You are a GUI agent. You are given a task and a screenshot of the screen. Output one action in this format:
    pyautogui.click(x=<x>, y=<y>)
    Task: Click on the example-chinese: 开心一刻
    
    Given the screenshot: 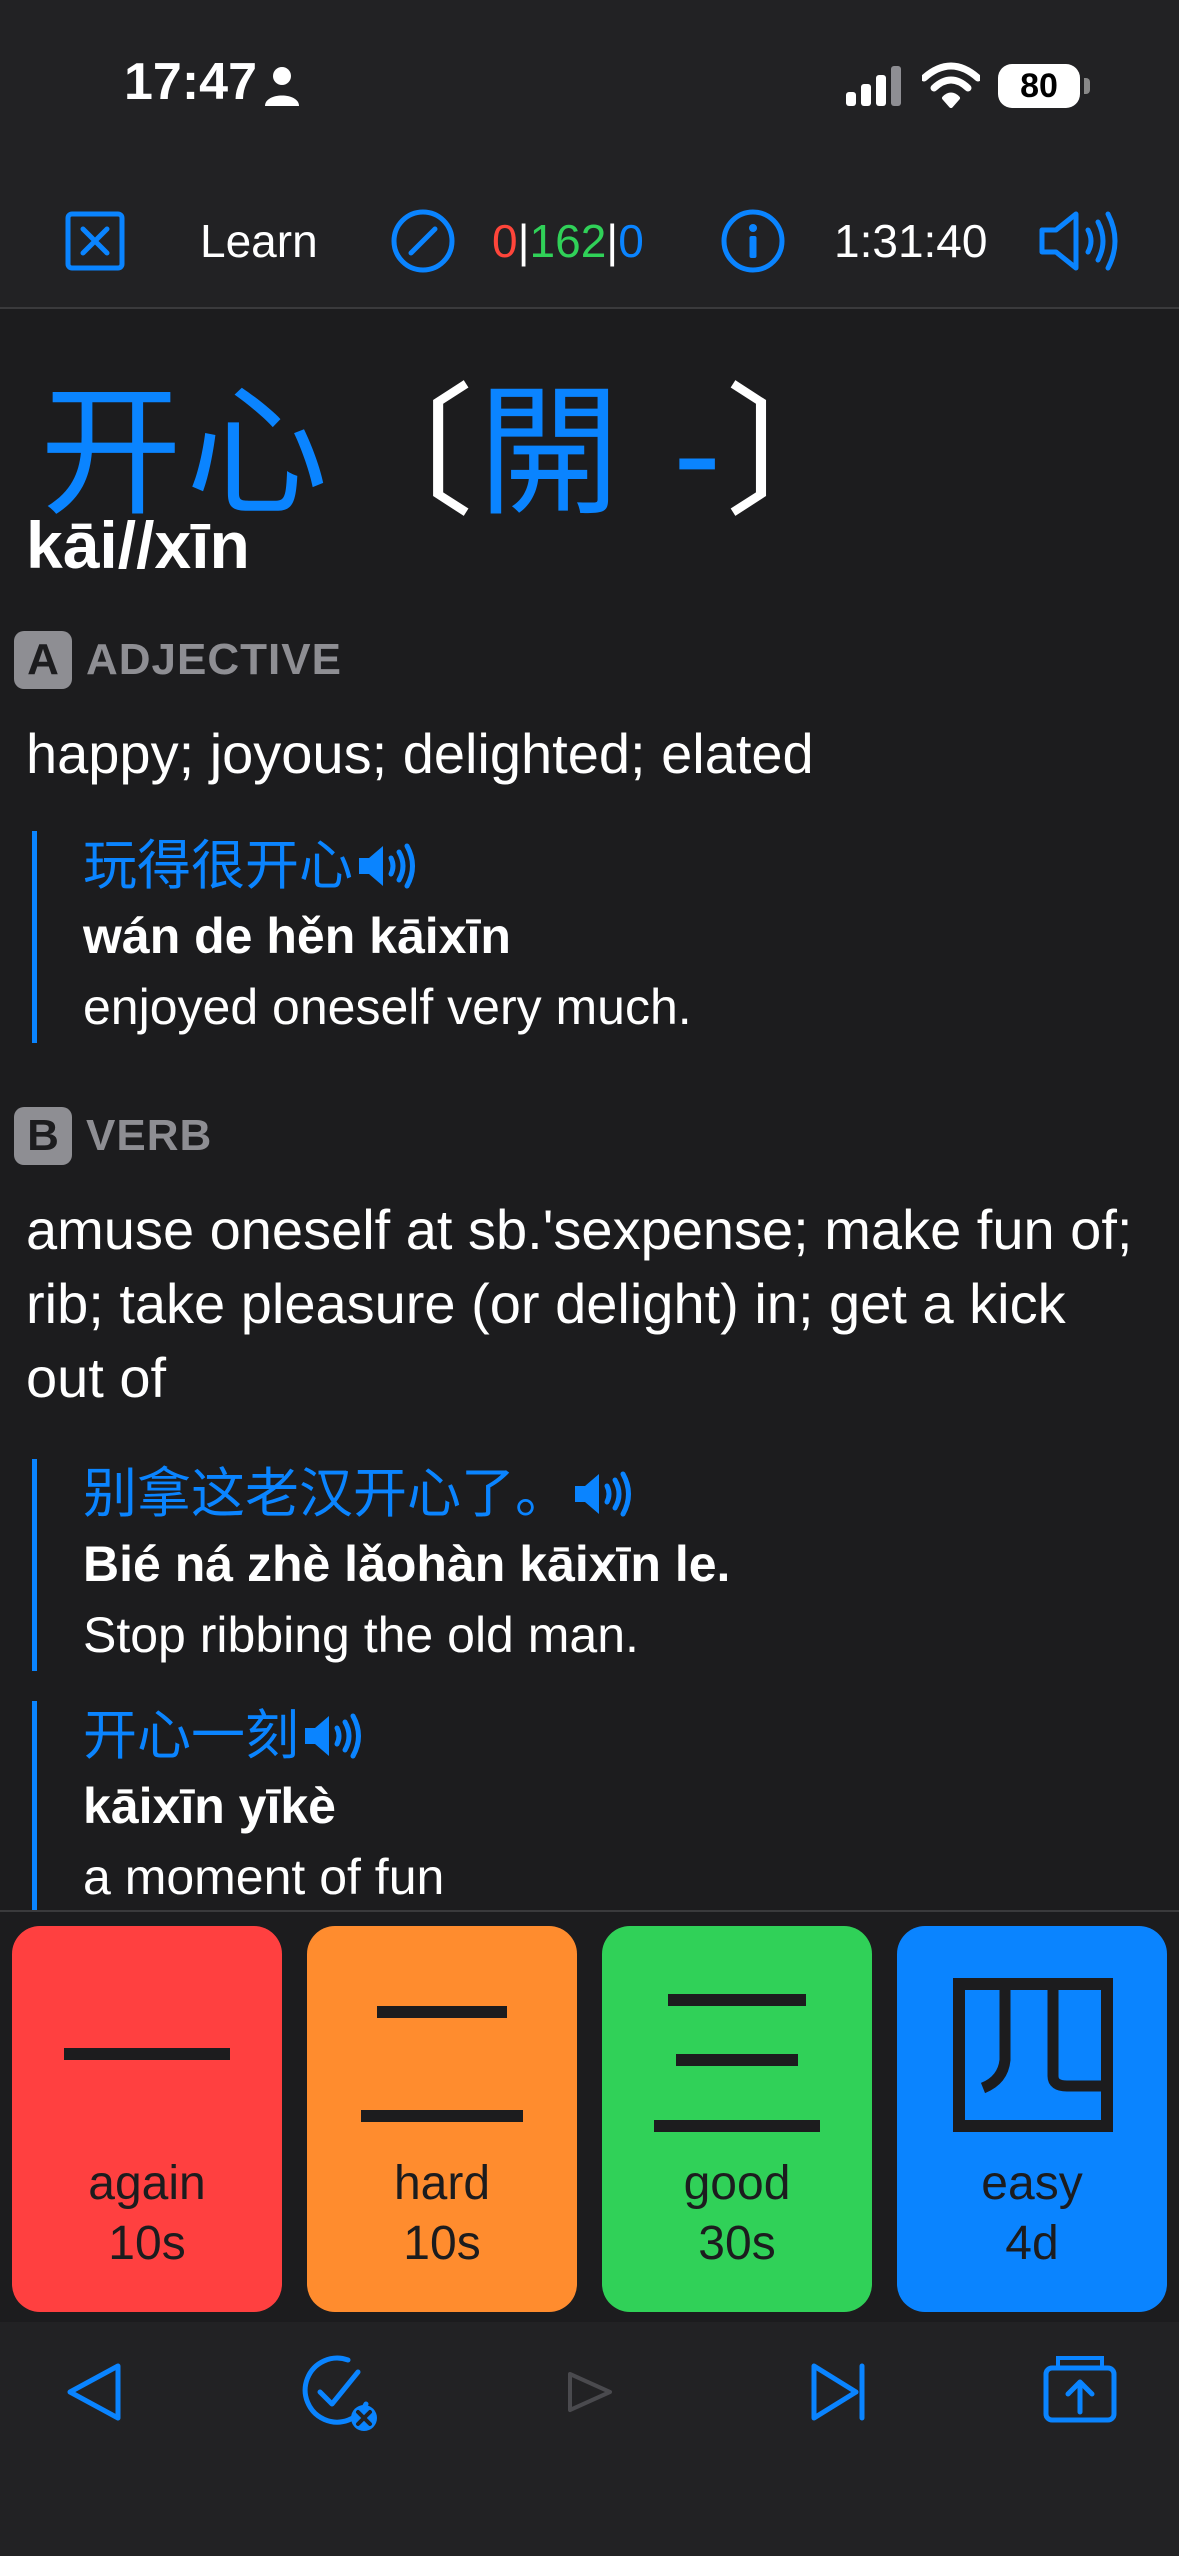 What is the action you would take?
    pyautogui.click(x=631, y=1736)
    